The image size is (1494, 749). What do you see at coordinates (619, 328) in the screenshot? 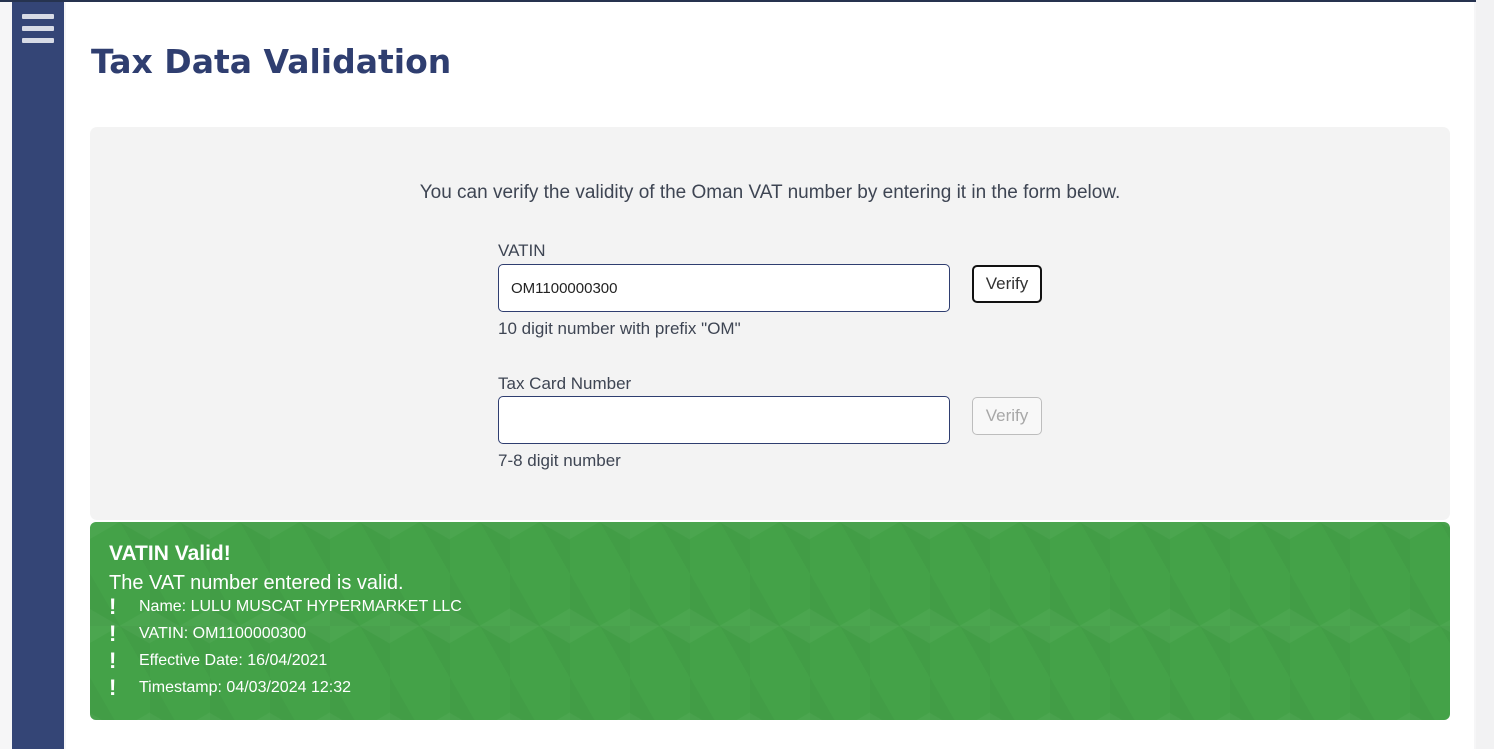
I see `vatin-hint: 10 digit number with prefix "OM"` at bounding box center [619, 328].